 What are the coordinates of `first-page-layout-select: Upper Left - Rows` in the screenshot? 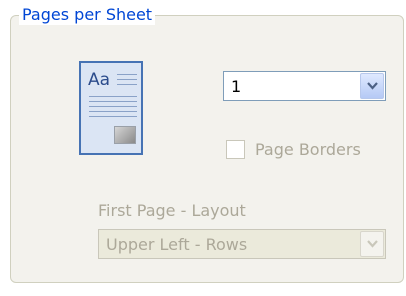 It's located at (242, 244).